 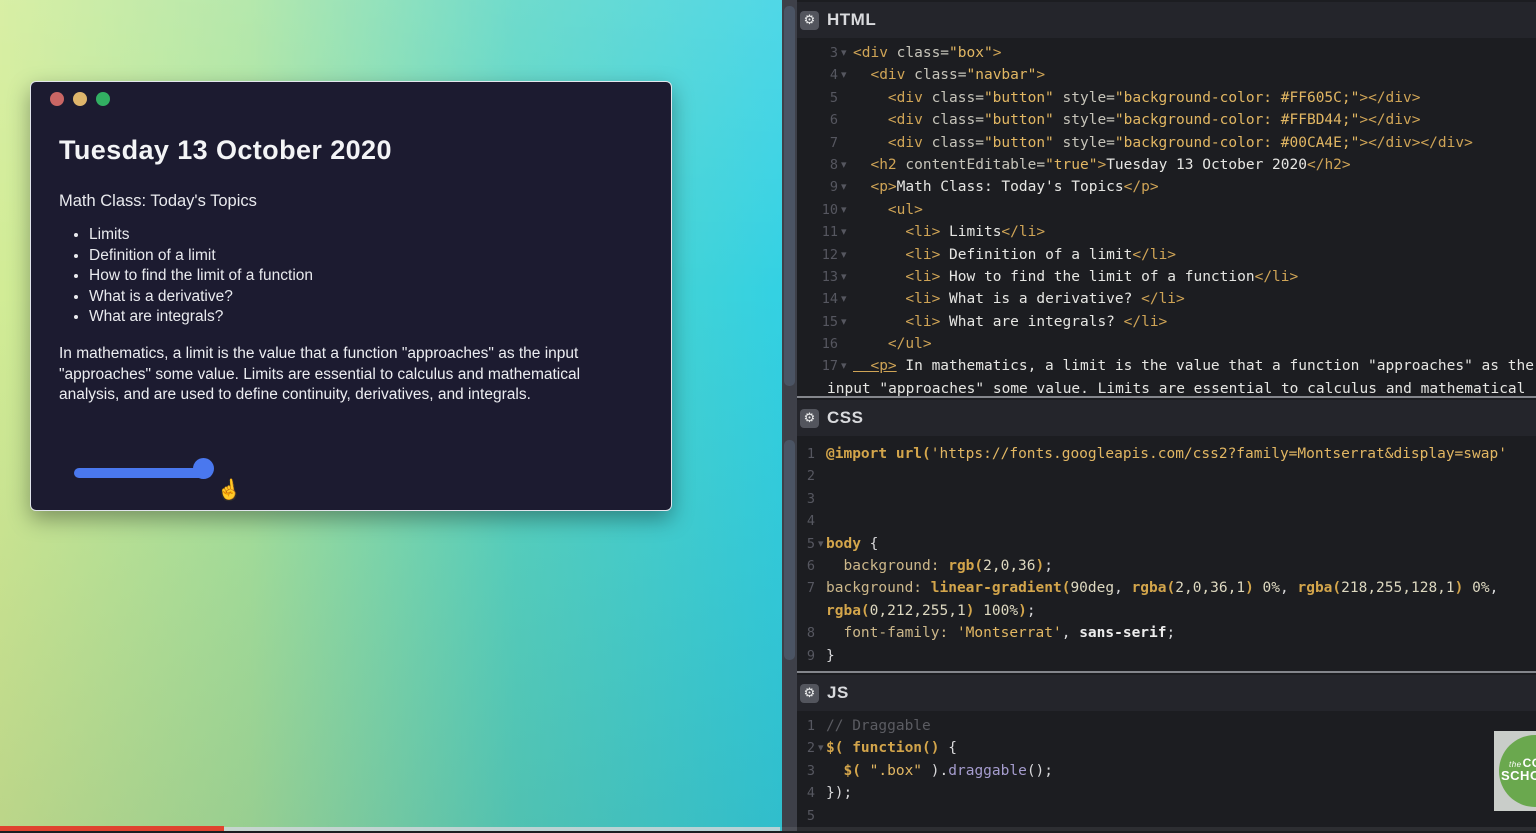 I want to click on video-progress-bar, so click(x=768, y=828).